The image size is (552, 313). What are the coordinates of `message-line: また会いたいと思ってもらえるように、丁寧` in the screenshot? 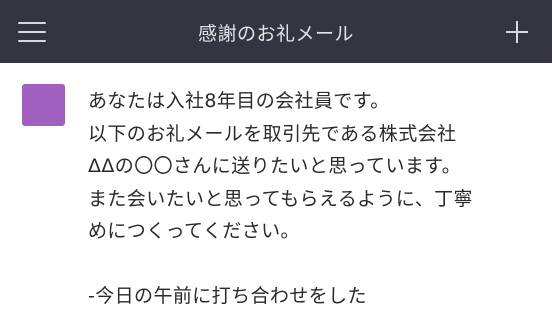 It's located at (280, 198).